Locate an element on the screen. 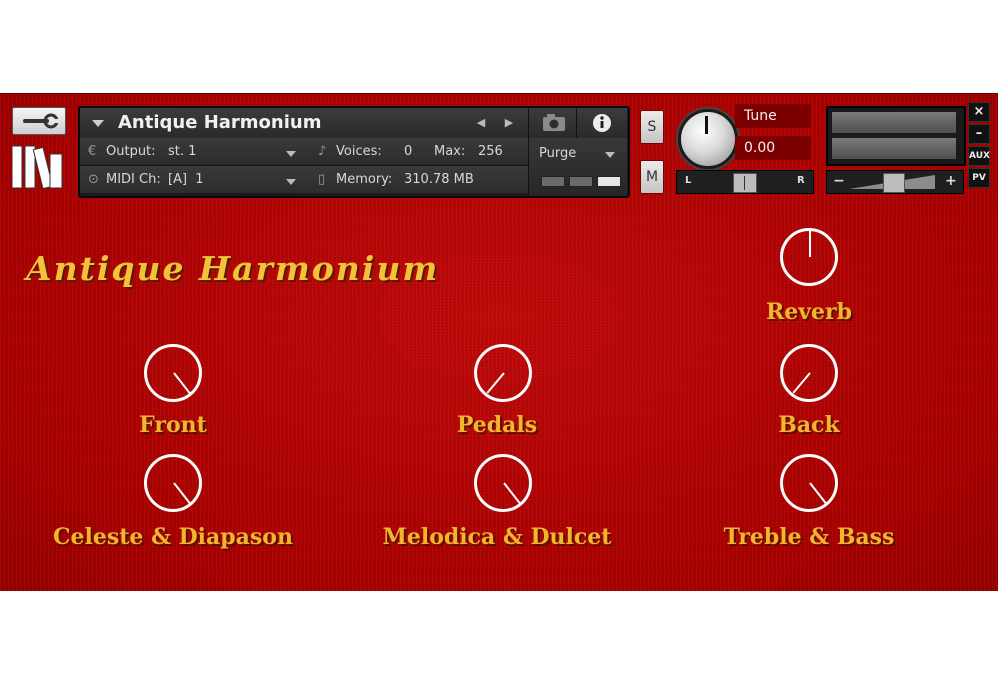 This screenshot has height=682, width=998. minimize-button: – is located at coordinates (979, 134).